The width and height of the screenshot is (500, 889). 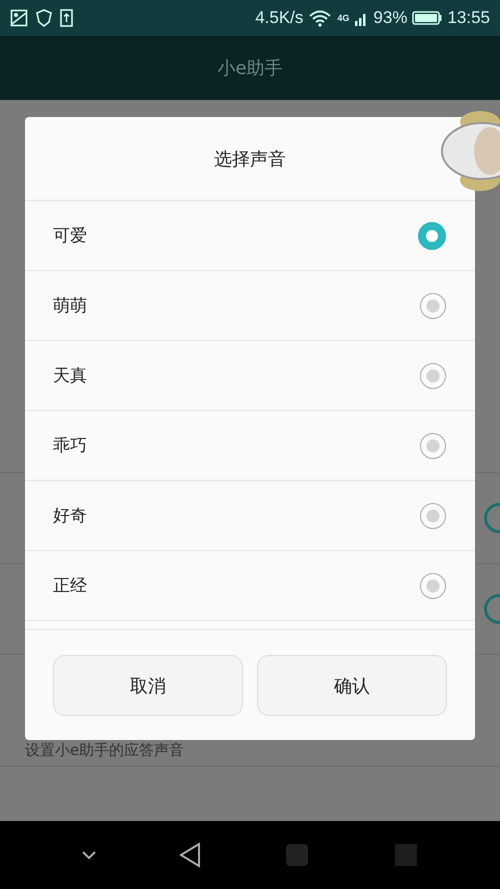 What do you see at coordinates (427, 18) in the screenshot?
I see `battery-icon` at bounding box center [427, 18].